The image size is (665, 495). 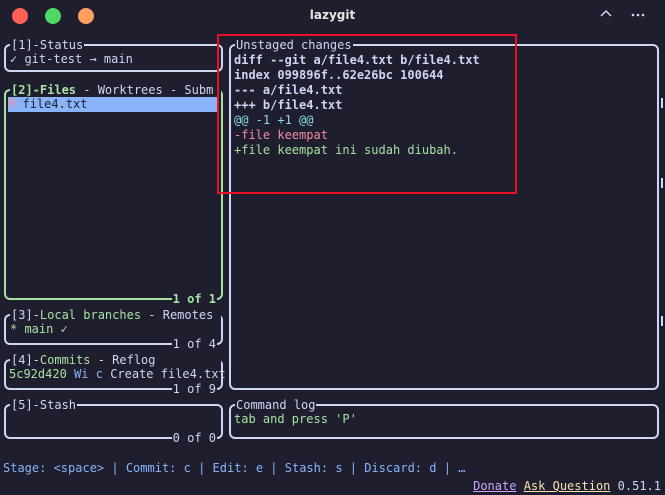 I want to click on statusbar-right: Donate Ask Question 0.51.1, so click(x=567, y=486).